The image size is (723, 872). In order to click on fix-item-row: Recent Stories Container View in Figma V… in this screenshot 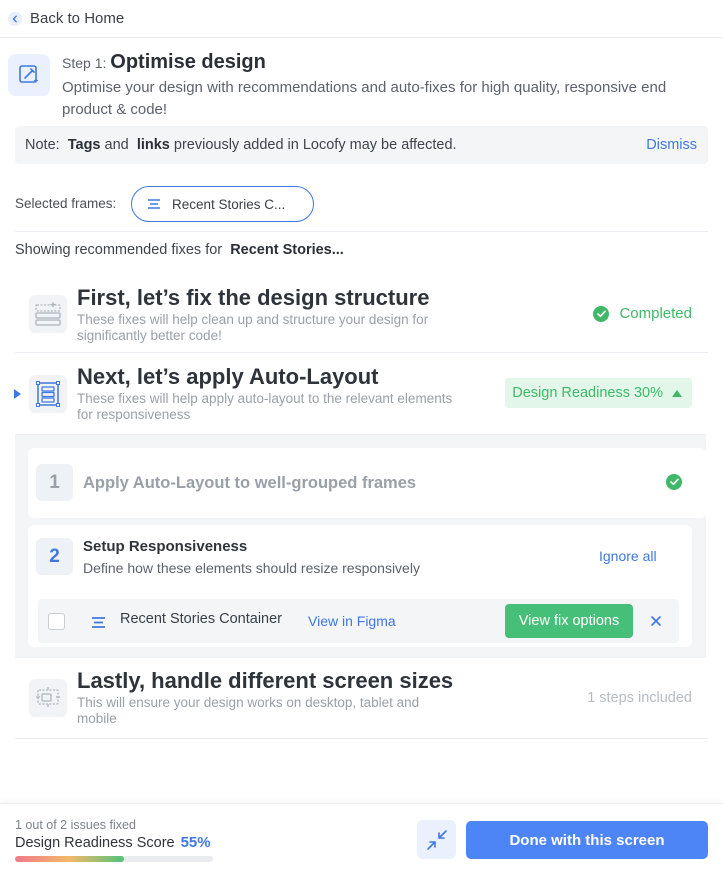, I will do `click(358, 621)`.